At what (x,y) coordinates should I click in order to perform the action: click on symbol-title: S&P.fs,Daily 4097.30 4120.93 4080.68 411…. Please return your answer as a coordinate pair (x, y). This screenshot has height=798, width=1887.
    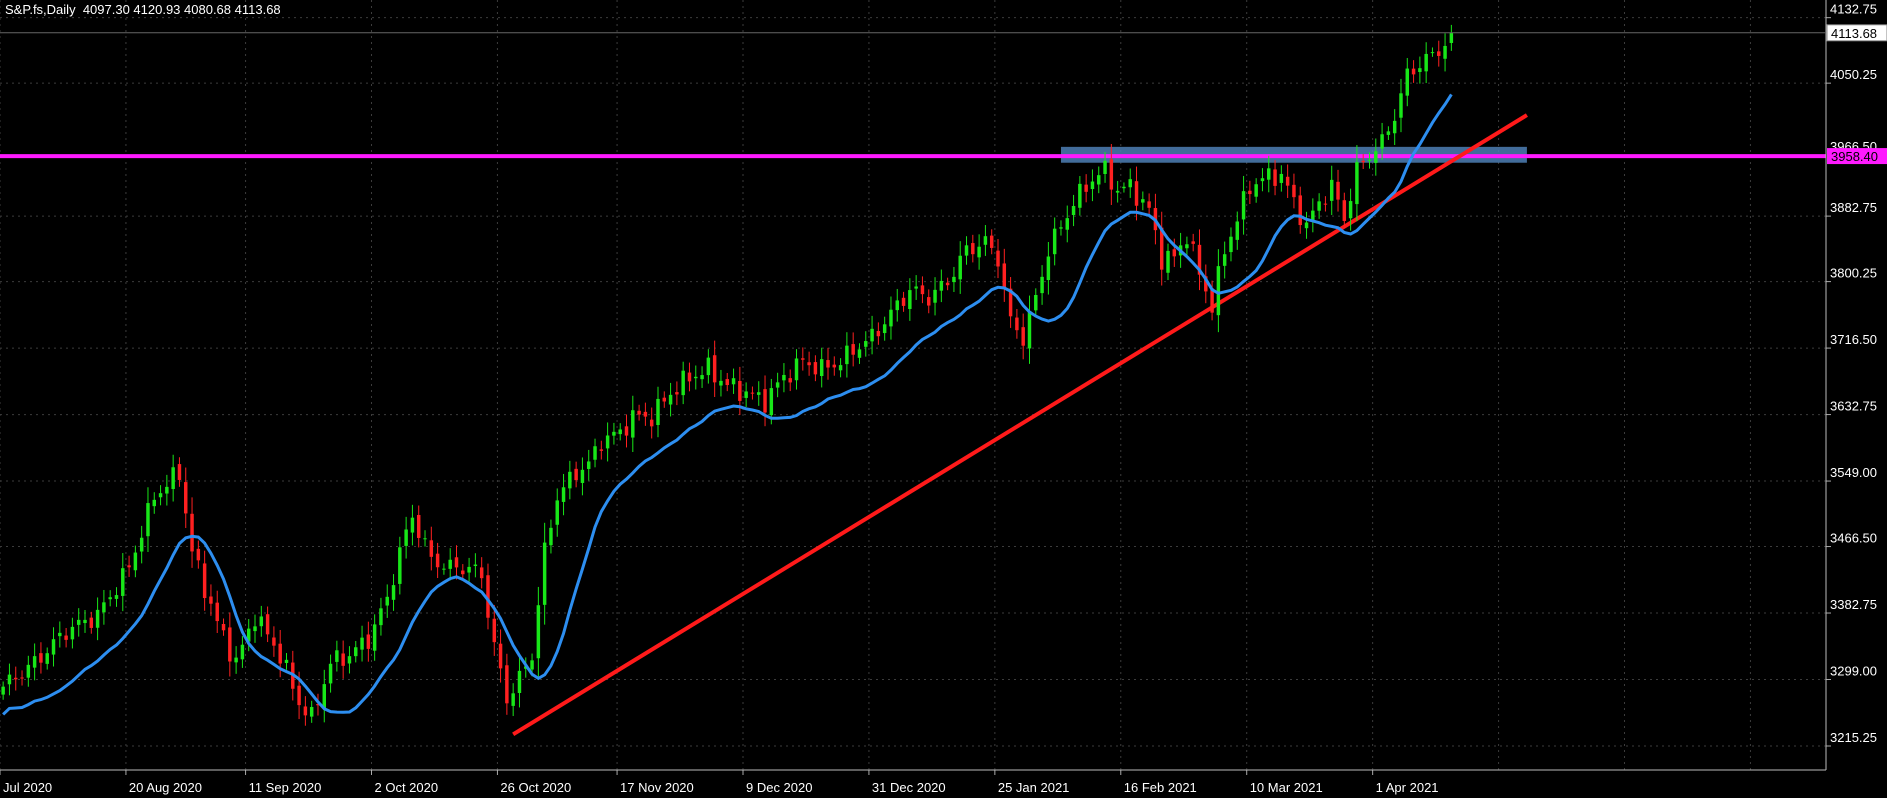
    Looking at the image, I should click on (143, 9).